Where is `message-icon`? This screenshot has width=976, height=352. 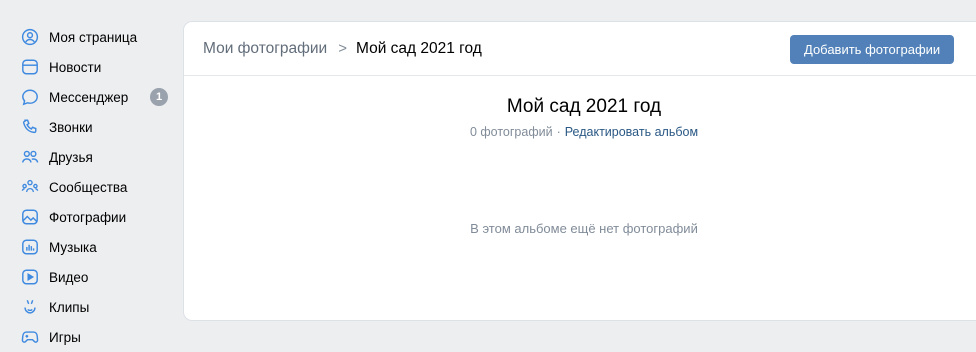 message-icon is located at coordinates (30, 97).